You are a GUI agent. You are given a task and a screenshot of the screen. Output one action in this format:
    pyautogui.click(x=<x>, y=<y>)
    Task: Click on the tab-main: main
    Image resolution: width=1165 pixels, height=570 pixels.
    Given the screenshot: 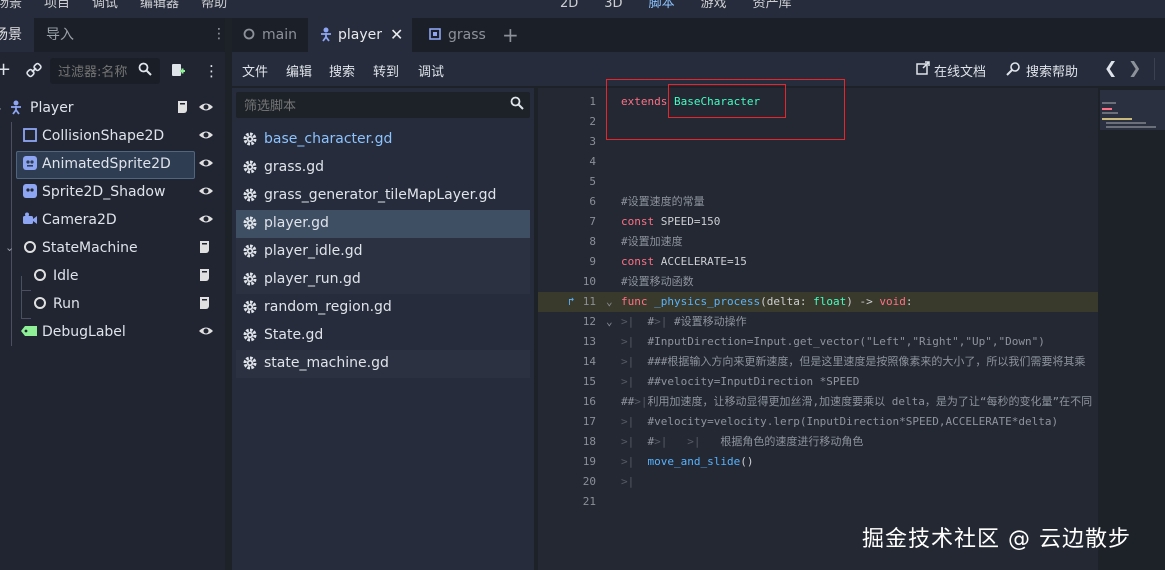 What is the action you would take?
    pyautogui.click(x=269, y=35)
    